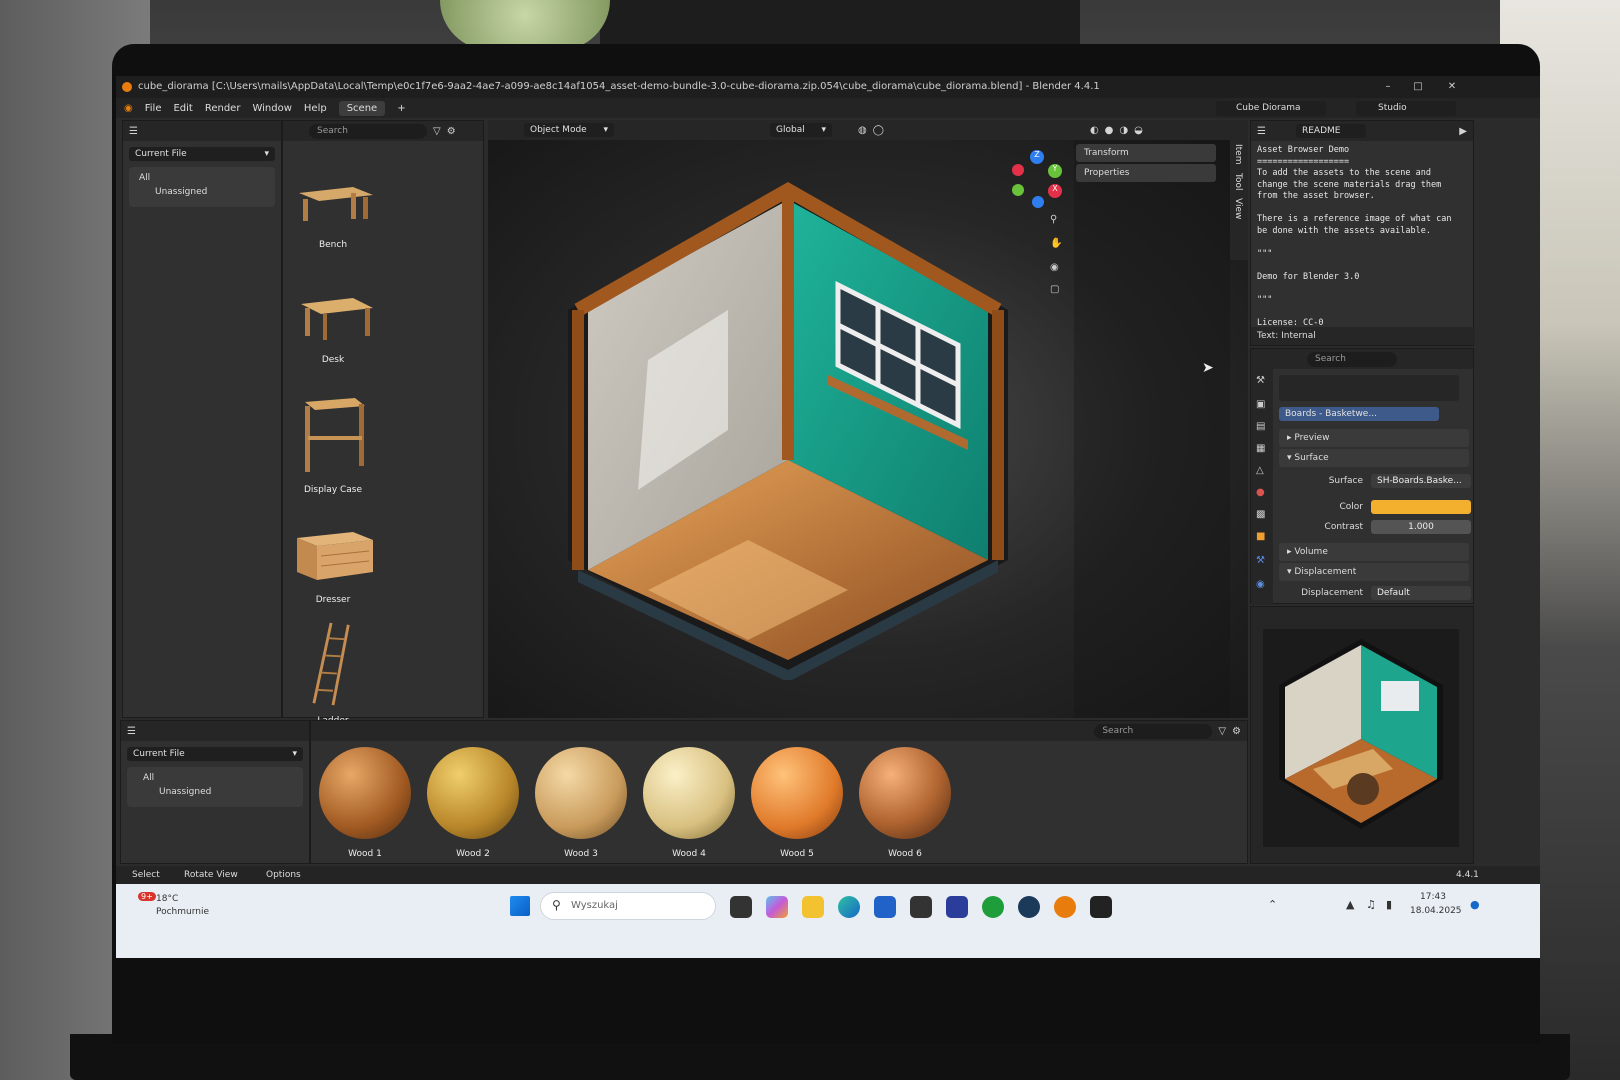 This screenshot has width=1620, height=1080. Describe the element at coordinates (473, 803) in the screenshot. I see `material-wood-2: Wood 2` at that location.